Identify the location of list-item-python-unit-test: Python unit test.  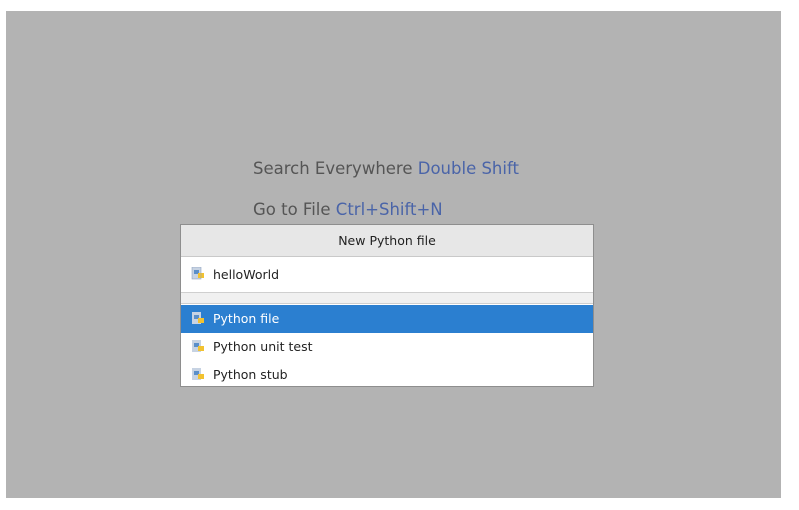
(387, 347).